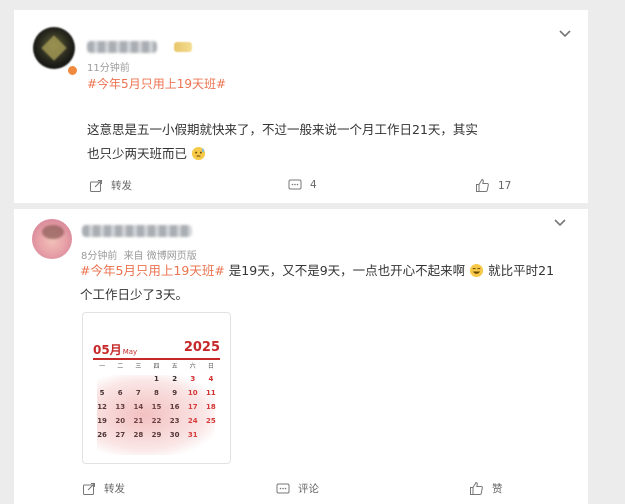 Image resolution: width=625 pixels, height=504 pixels. I want to click on calendar-day: 7, so click(138, 393).